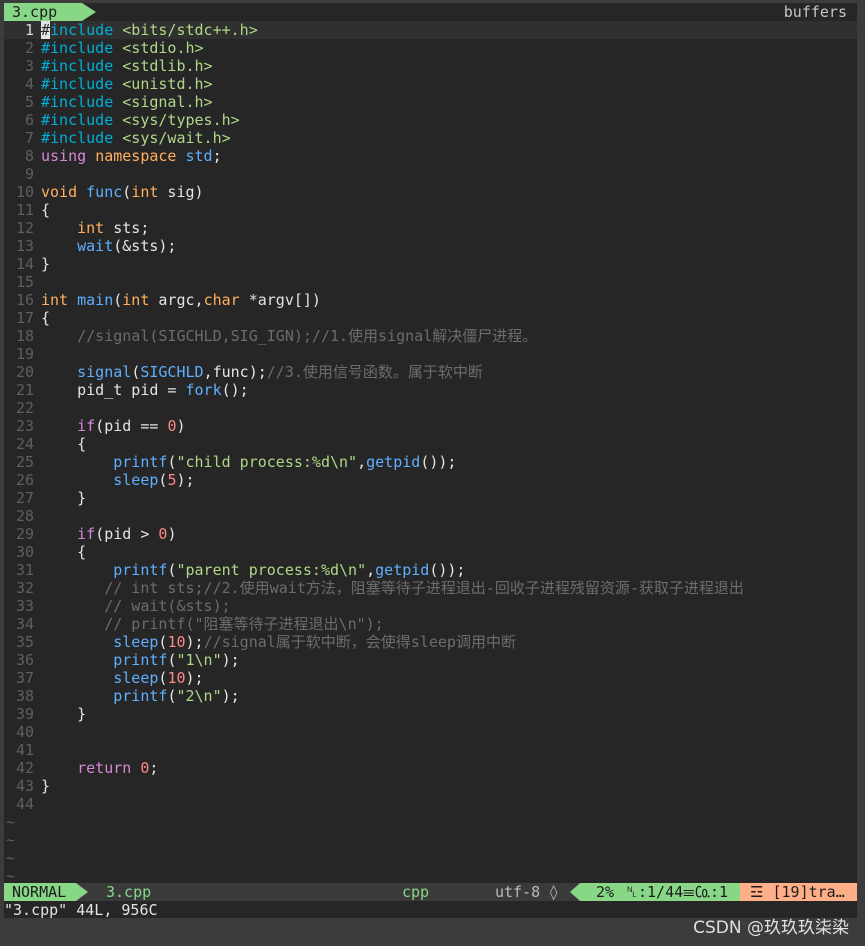 The width and height of the screenshot is (865, 946). Describe the element at coordinates (167, 84) in the screenshot. I see `code-token: <unistd.h>` at that location.